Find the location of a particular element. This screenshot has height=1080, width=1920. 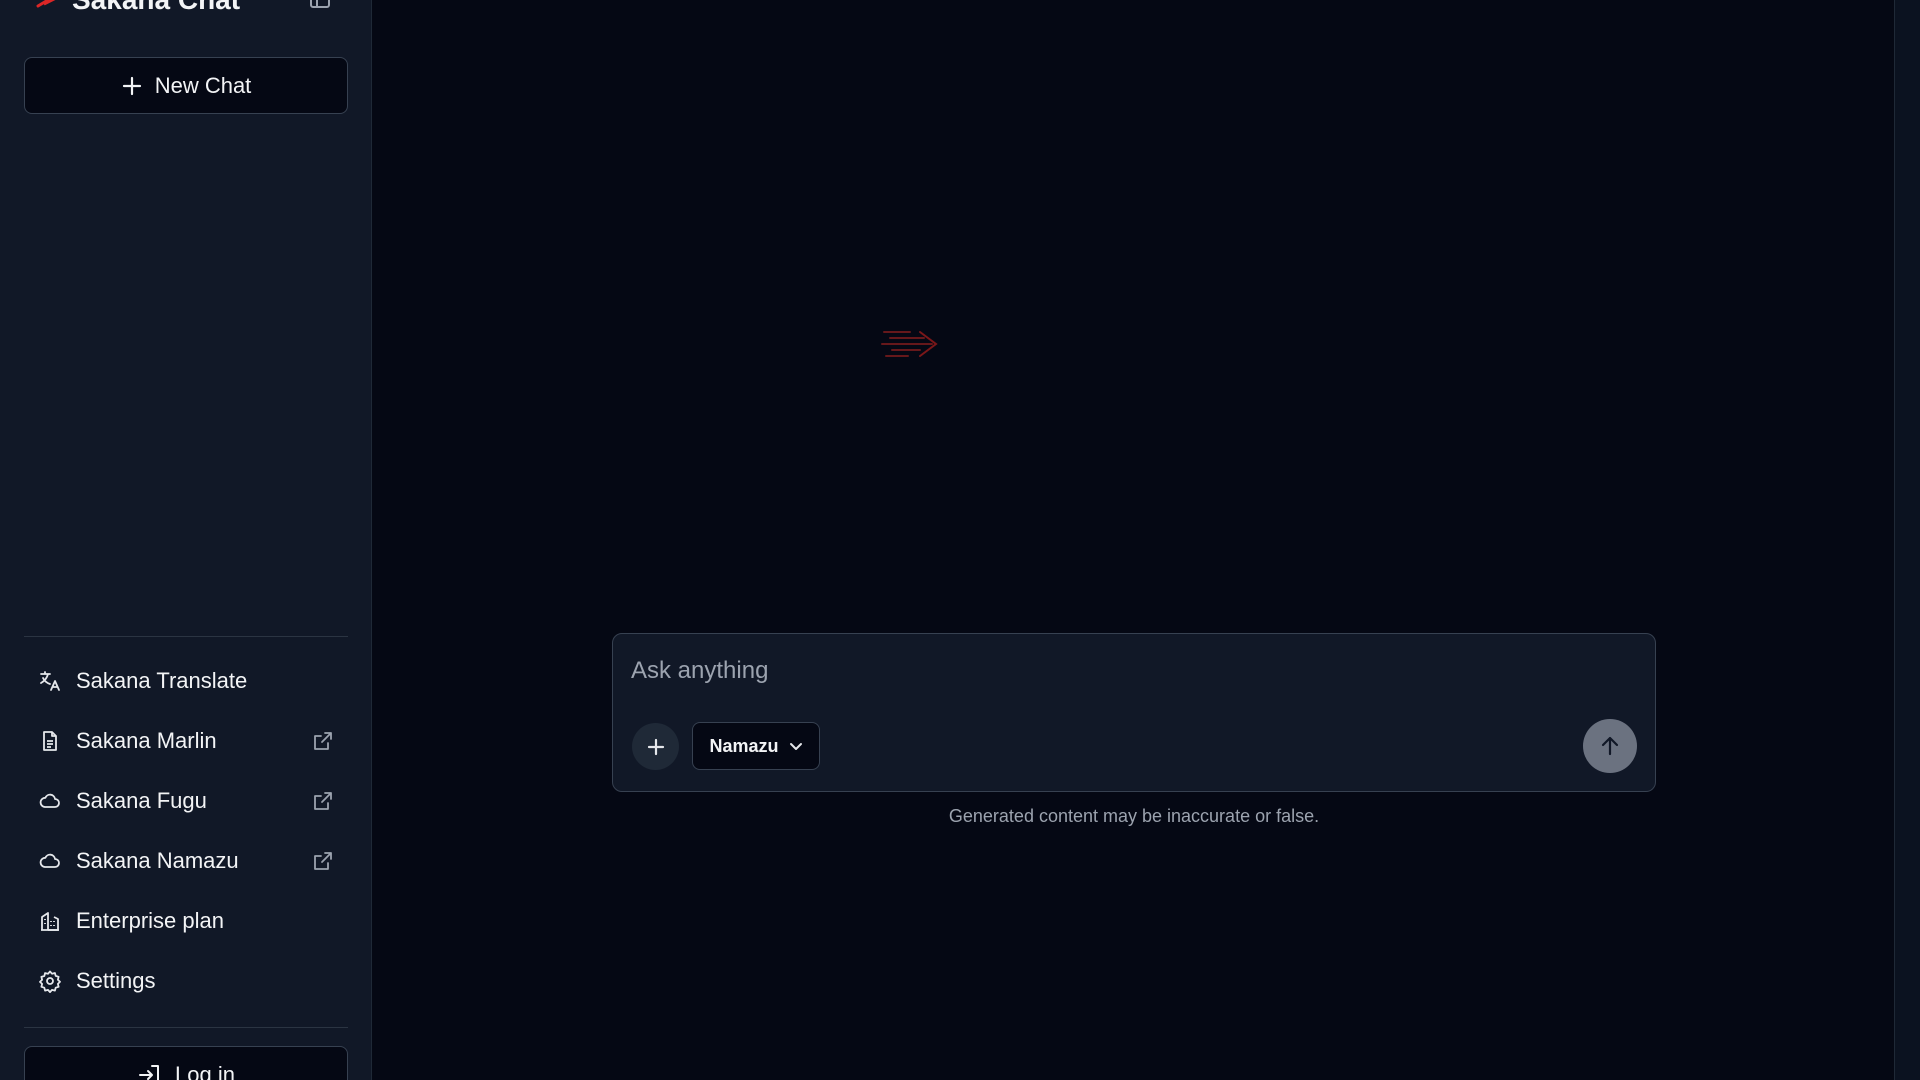

attach-button is located at coordinates (655, 746).